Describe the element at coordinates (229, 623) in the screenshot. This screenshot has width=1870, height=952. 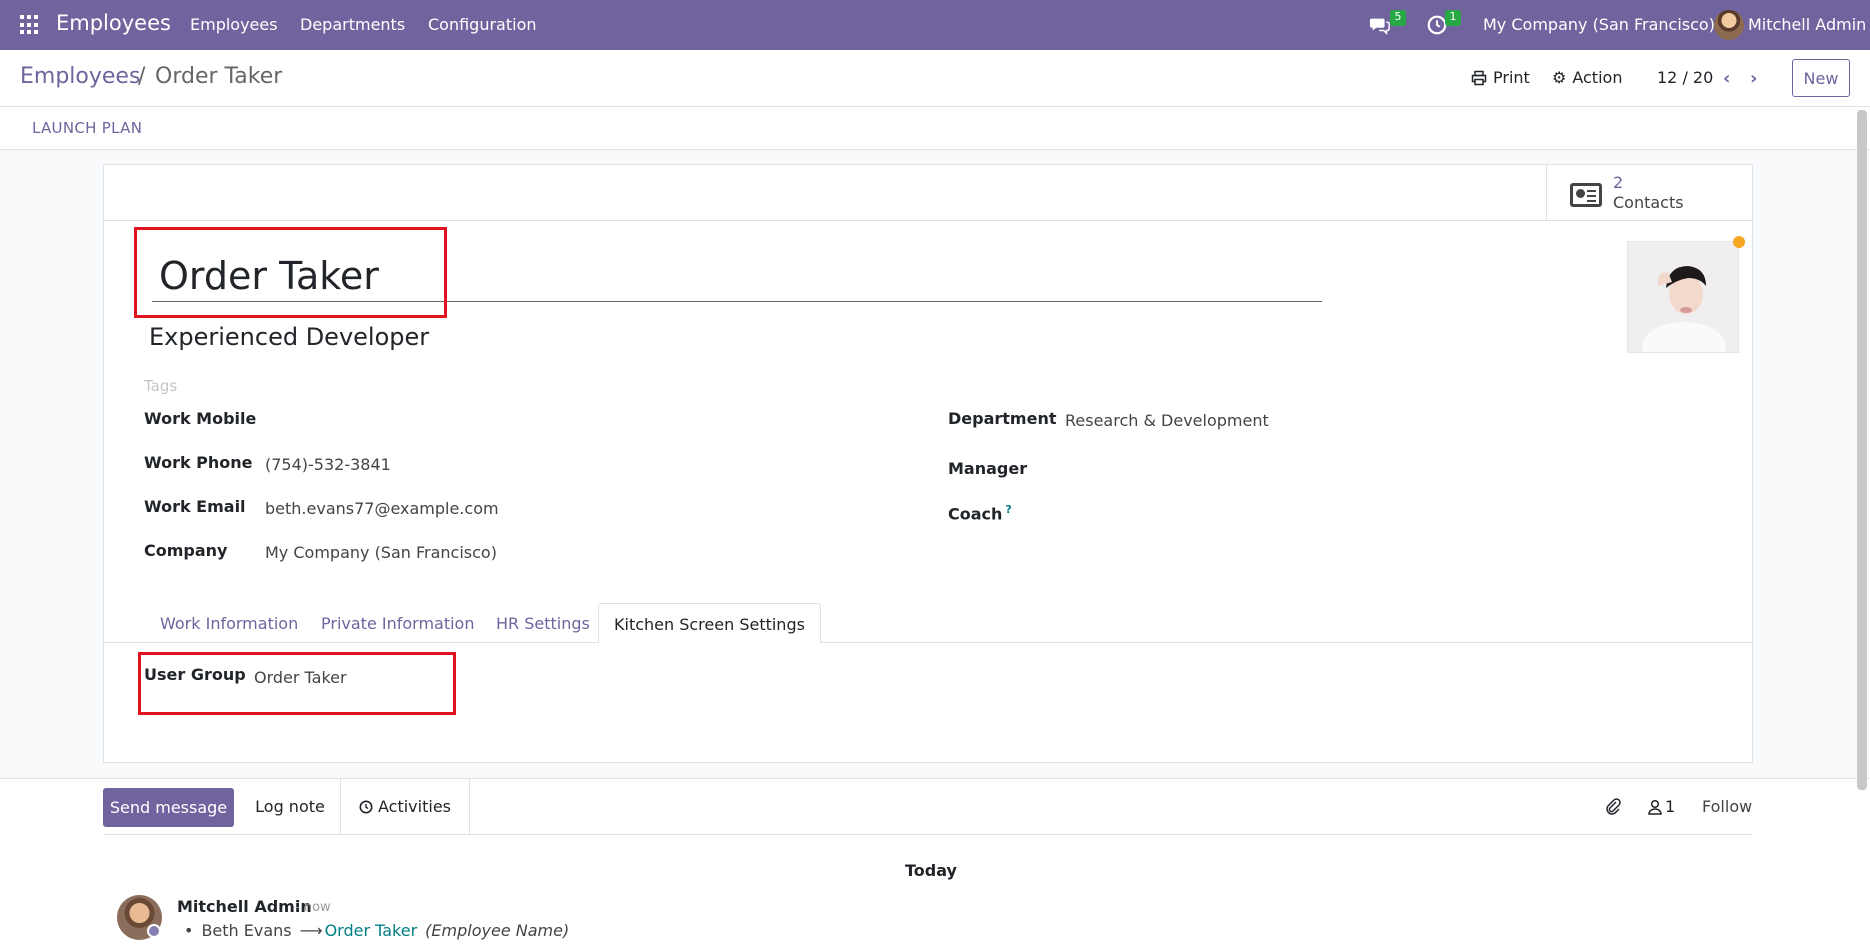
I see `tab-work-information: Work Information` at that location.